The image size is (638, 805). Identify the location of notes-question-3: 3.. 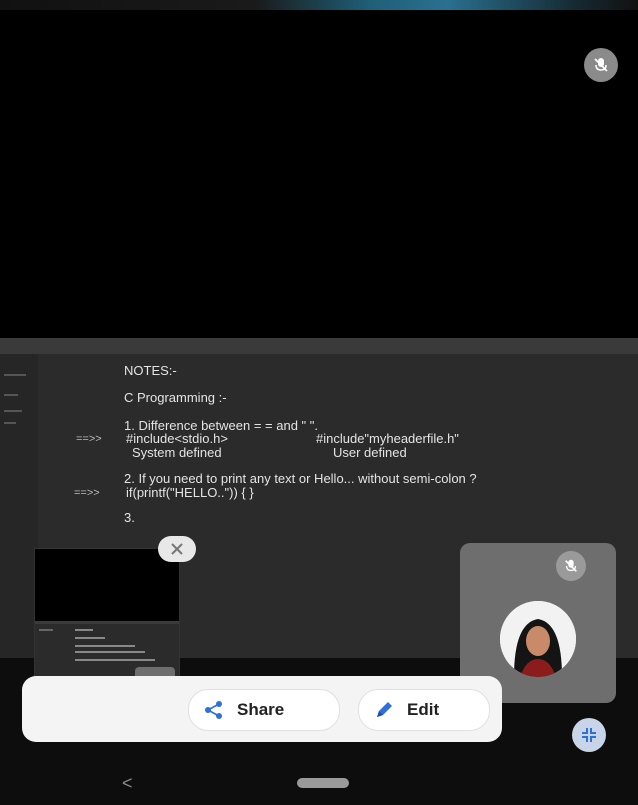
(129, 517).